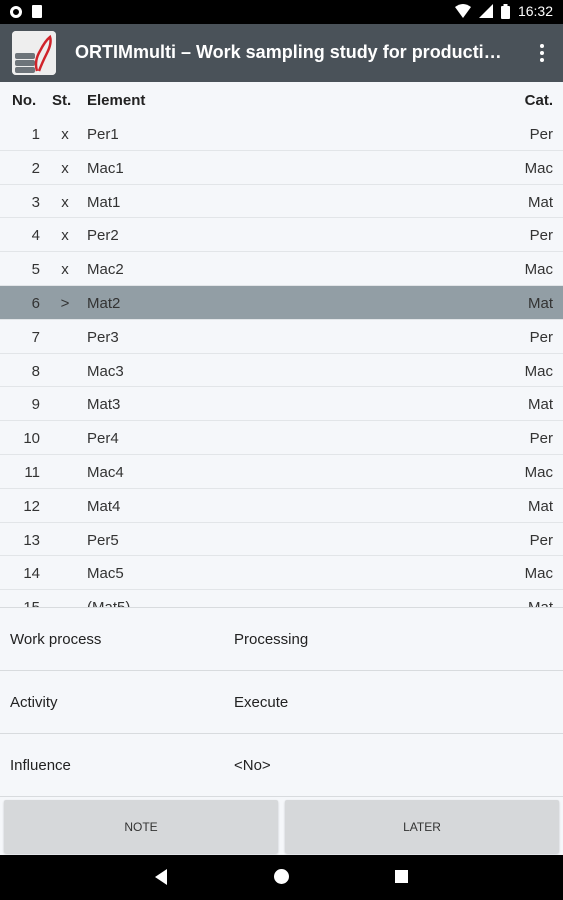 This screenshot has height=900, width=563. What do you see at coordinates (505, 11) in the screenshot?
I see `battery-icon` at bounding box center [505, 11].